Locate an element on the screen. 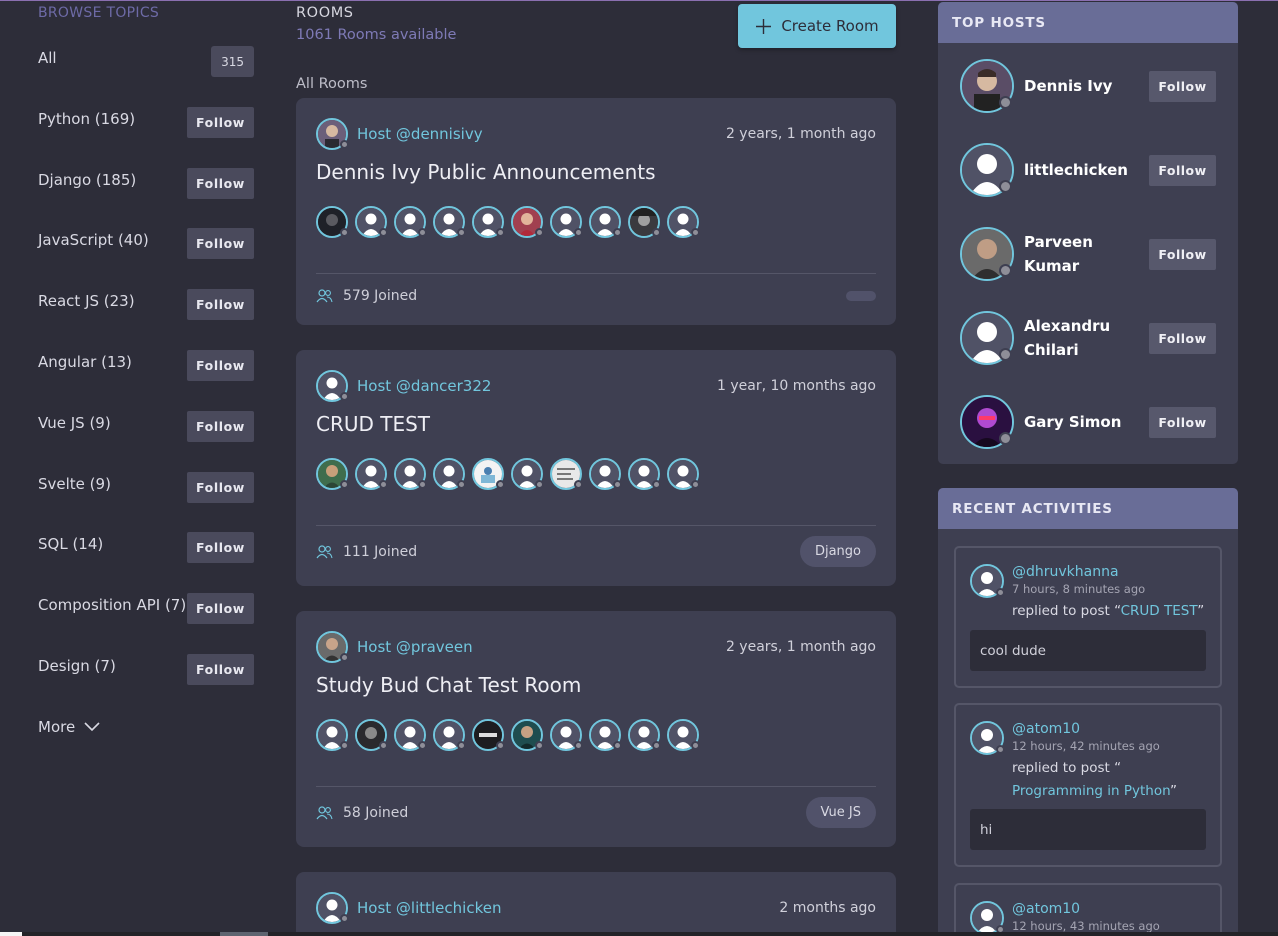  host-link: Host @littlechicken is located at coordinates (429, 908).